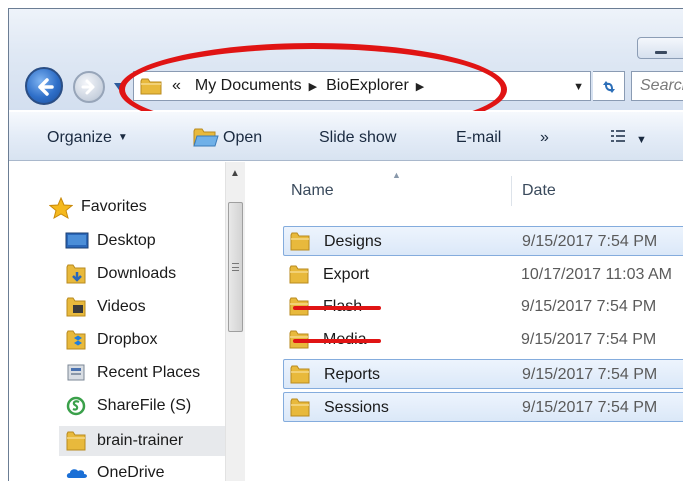 The width and height of the screenshot is (683, 481). What do you see at coordinates (357, 138) in the screenshot?
I see `slideshow-button: Slide show` at bounding box center [357, 138].